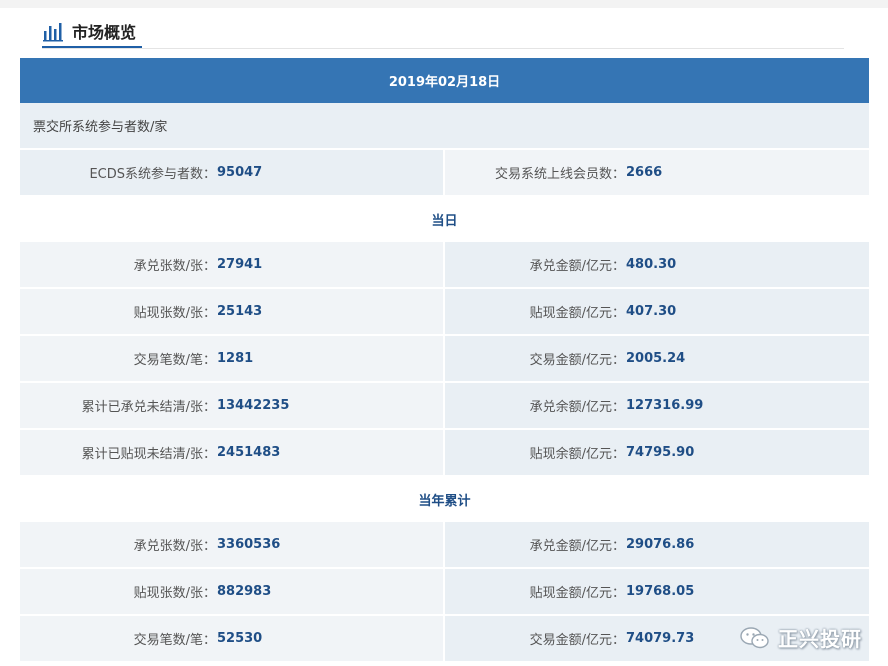 The image size is (888, 666). What do you see at coordinates (644, 172) in the screenshot?
I see `cell-value: 2666` at bounding box center [644, 172].